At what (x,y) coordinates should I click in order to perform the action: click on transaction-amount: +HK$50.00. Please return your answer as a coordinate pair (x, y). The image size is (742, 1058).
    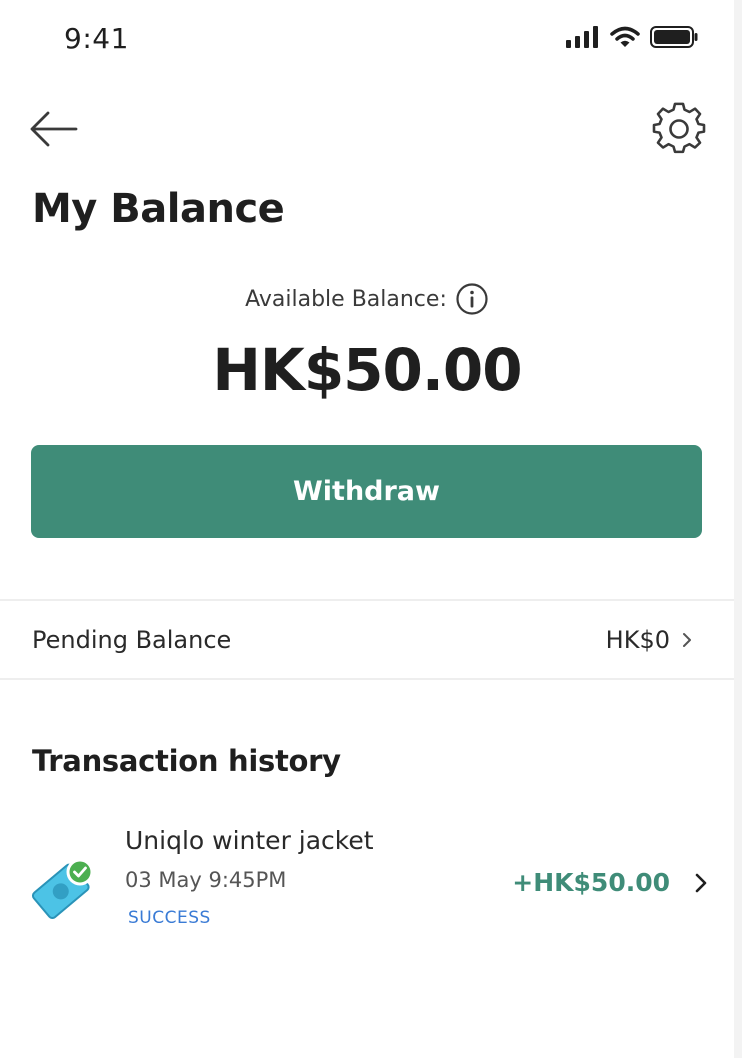
    Looking at the image, I should click on (591, 882).